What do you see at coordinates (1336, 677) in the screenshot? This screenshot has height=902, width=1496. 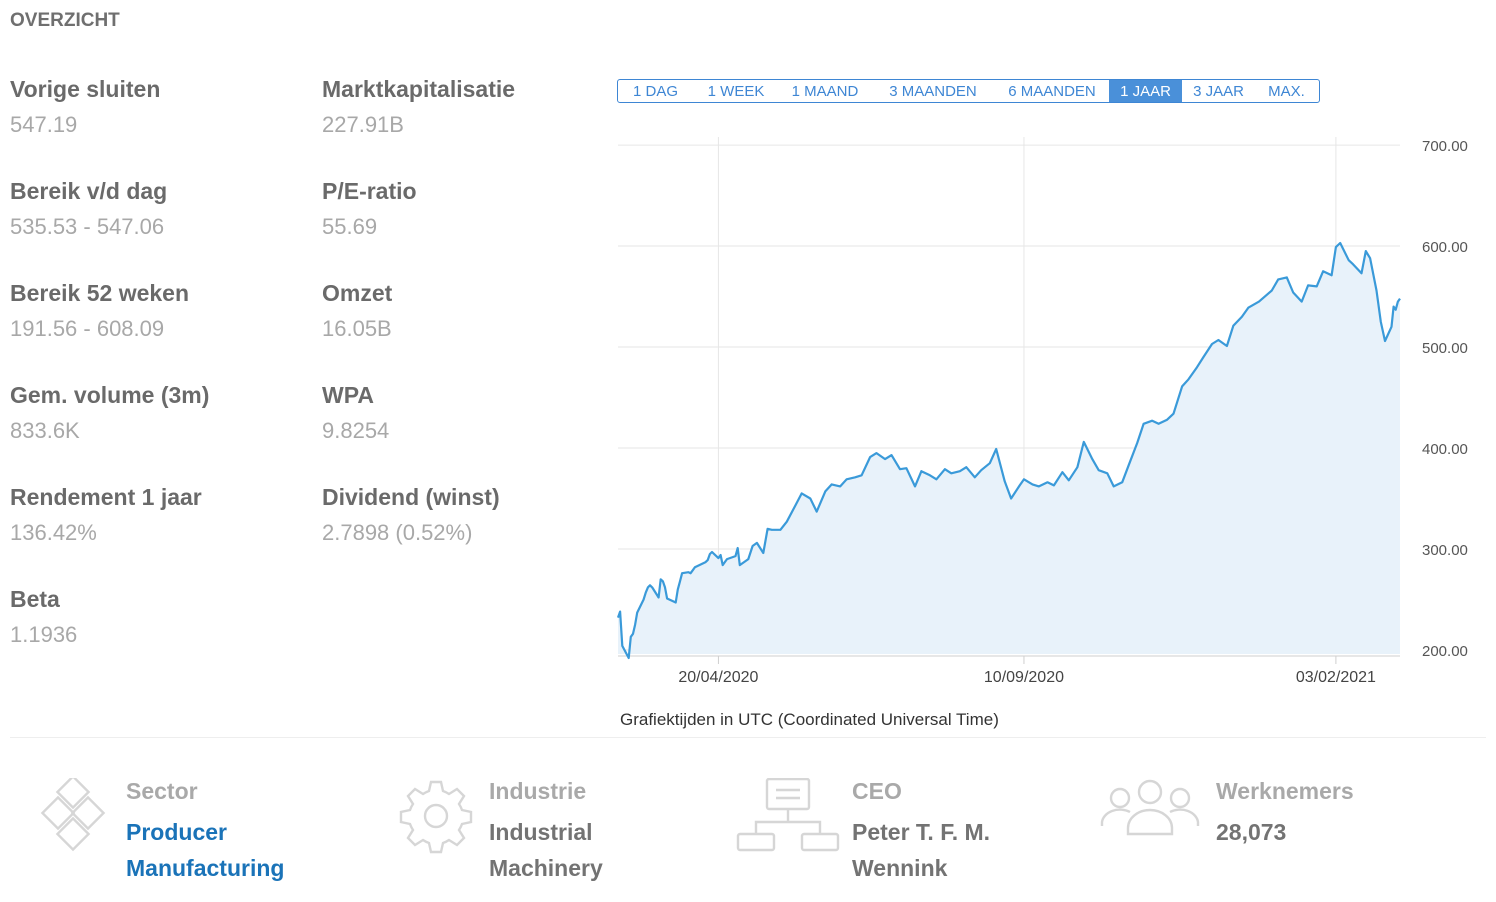 I see `x-tick-label: 03/02/2021` at bounding box center [1336, 677].